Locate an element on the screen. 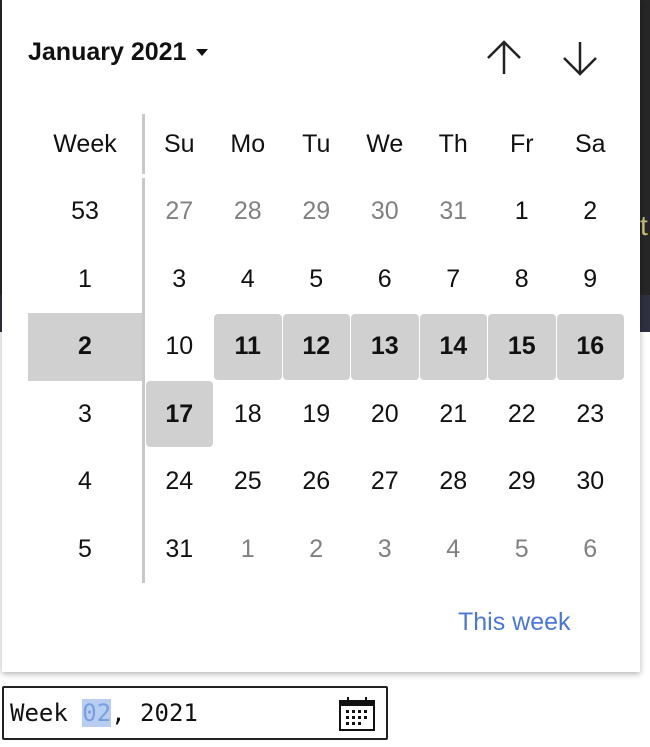  day-cell: 7 is located at coordinates (454, 279).